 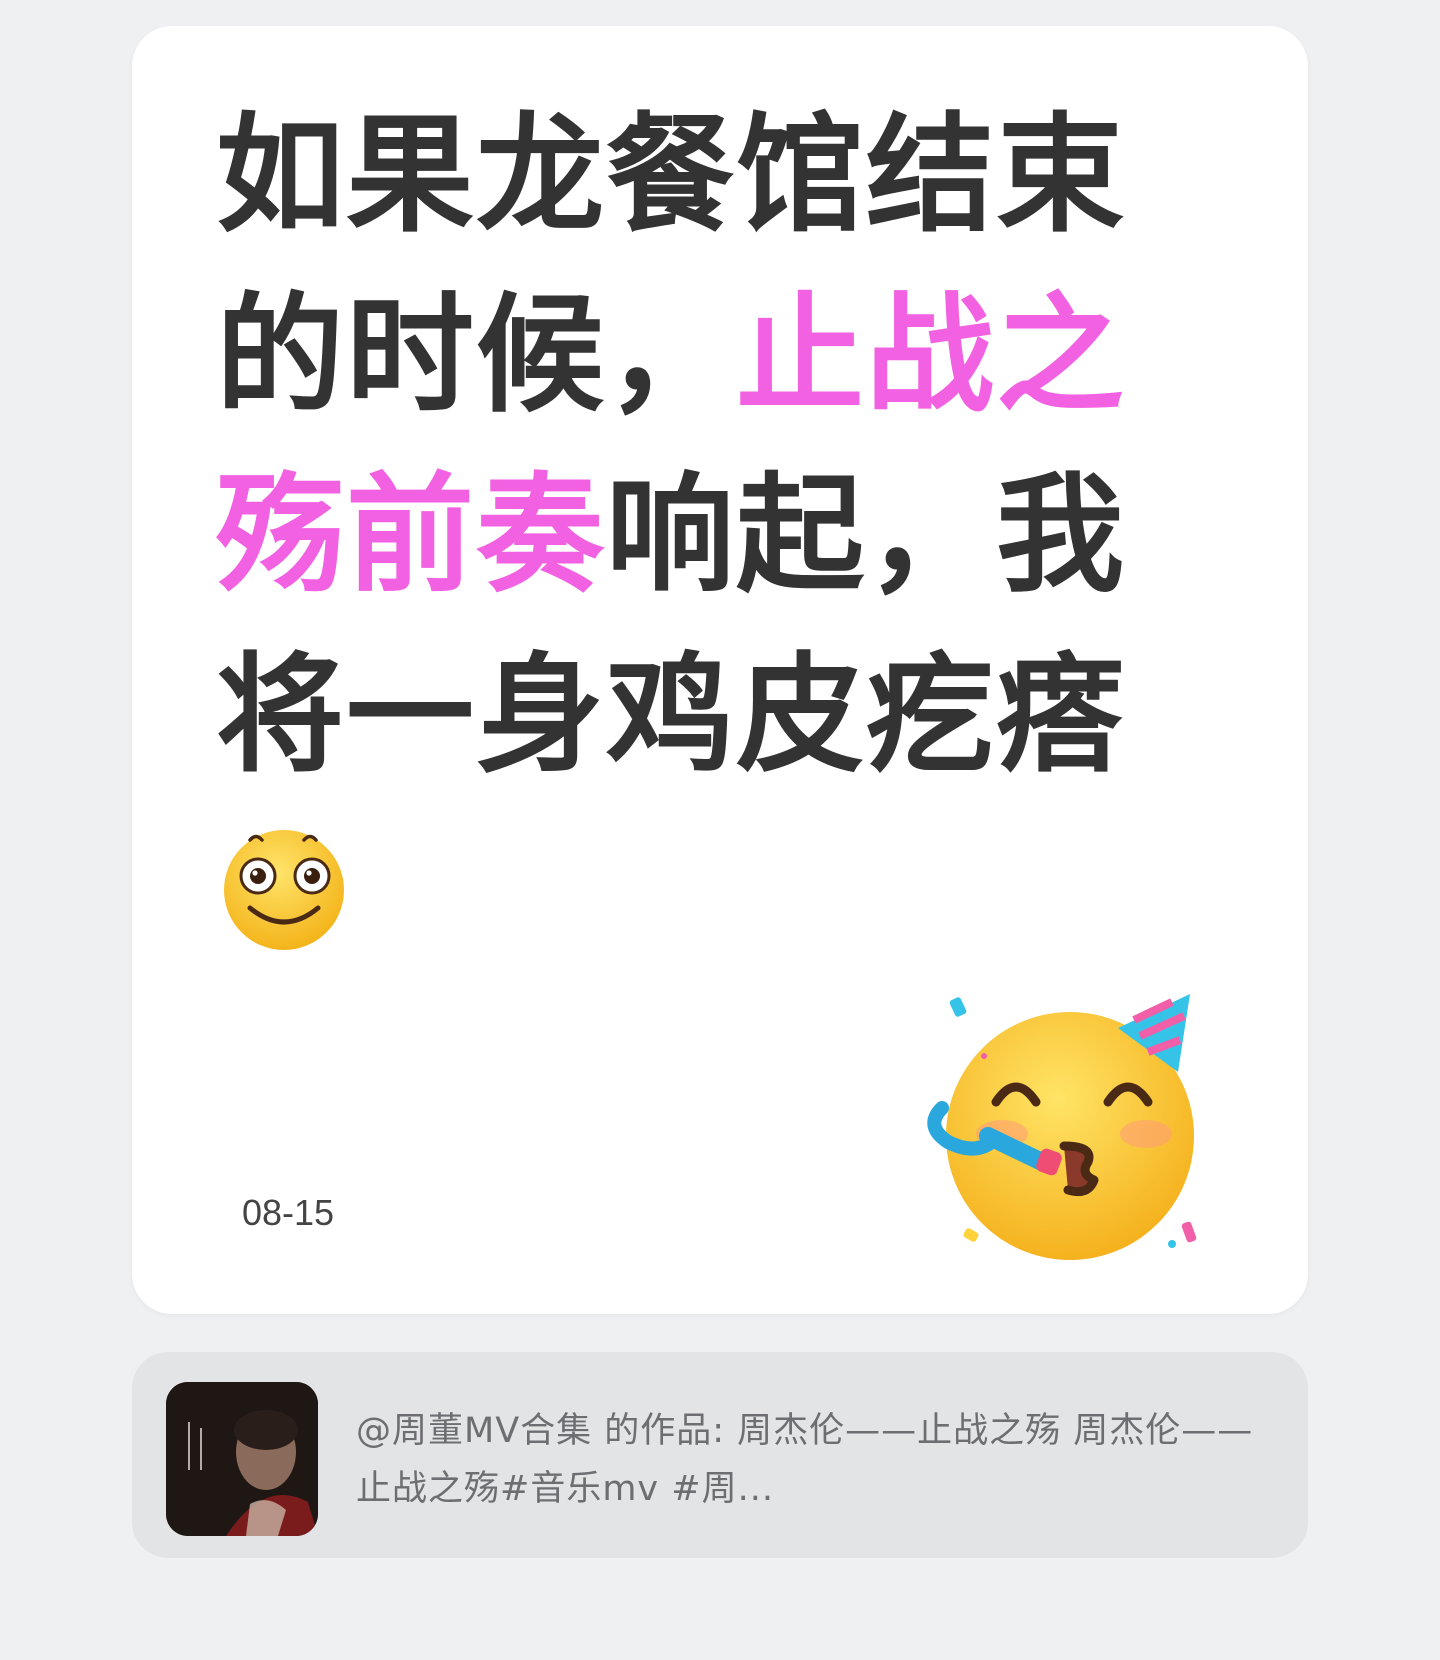 I want to click on smiling-face-icon, so click(x=284, y=890).